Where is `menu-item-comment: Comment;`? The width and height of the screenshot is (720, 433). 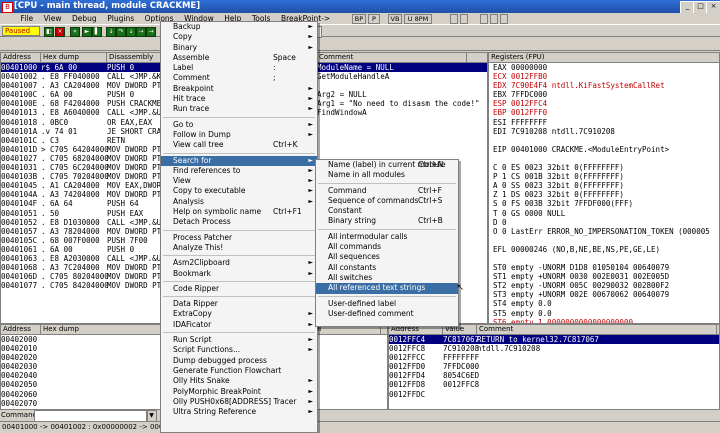 menu-item-comment: Comment; is located at coordinates (239, 78).